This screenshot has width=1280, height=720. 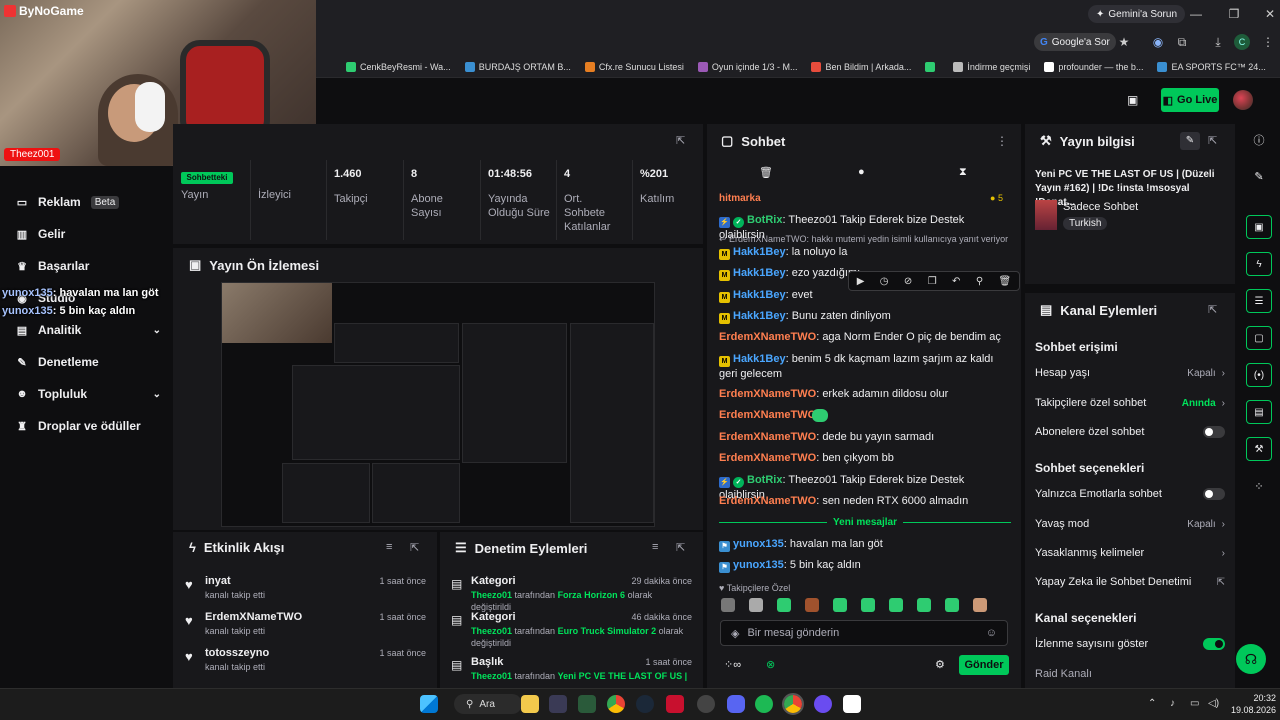 What do you see at coordinates (88, 234) in the screenshot?
I see `sidebar-item-revenue: ▥ Gelir` at bounding box center [88, 234].